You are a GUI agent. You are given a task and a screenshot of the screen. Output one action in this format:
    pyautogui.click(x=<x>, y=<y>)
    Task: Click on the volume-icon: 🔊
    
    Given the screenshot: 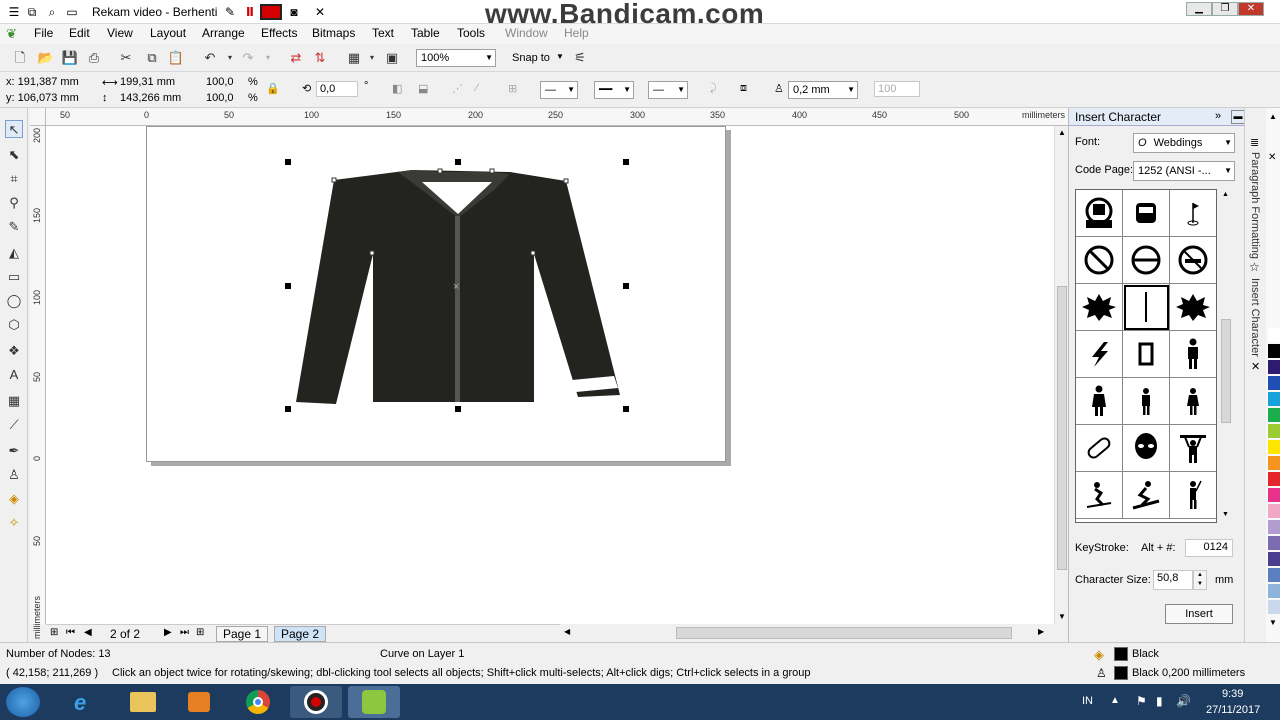 What is the action you would take?
    pyautogui.click(x=1183, y=701)
    